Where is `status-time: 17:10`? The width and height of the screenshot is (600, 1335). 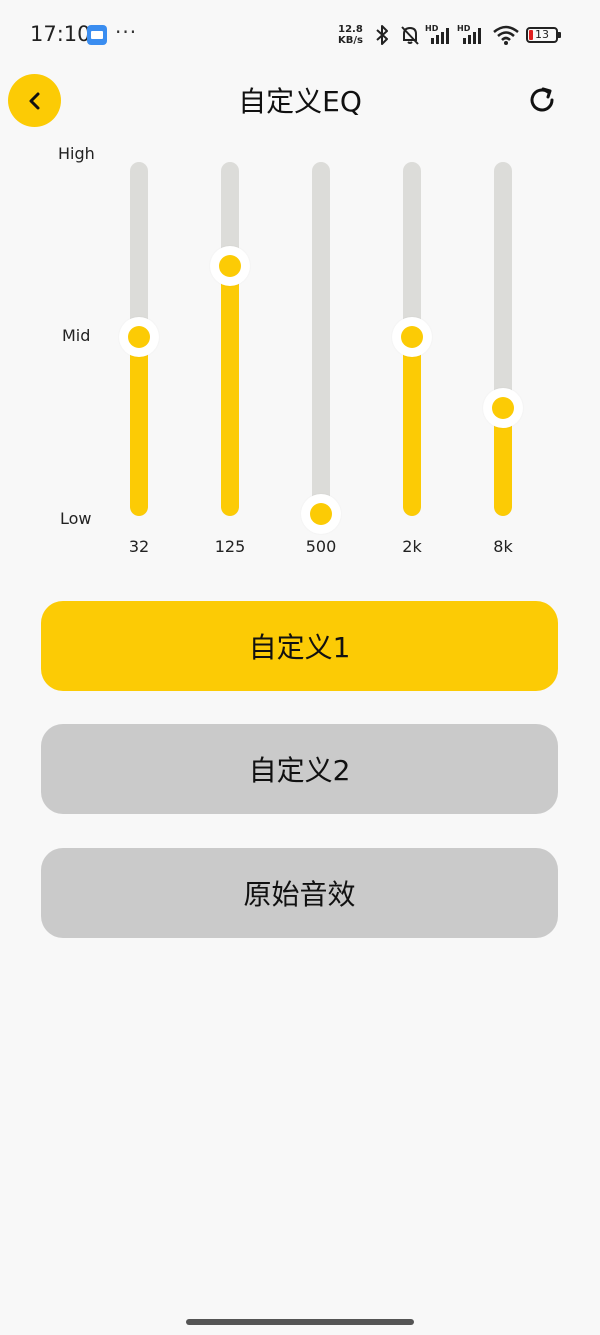
status-time: 17:10 is located at coordinates (60, 34).